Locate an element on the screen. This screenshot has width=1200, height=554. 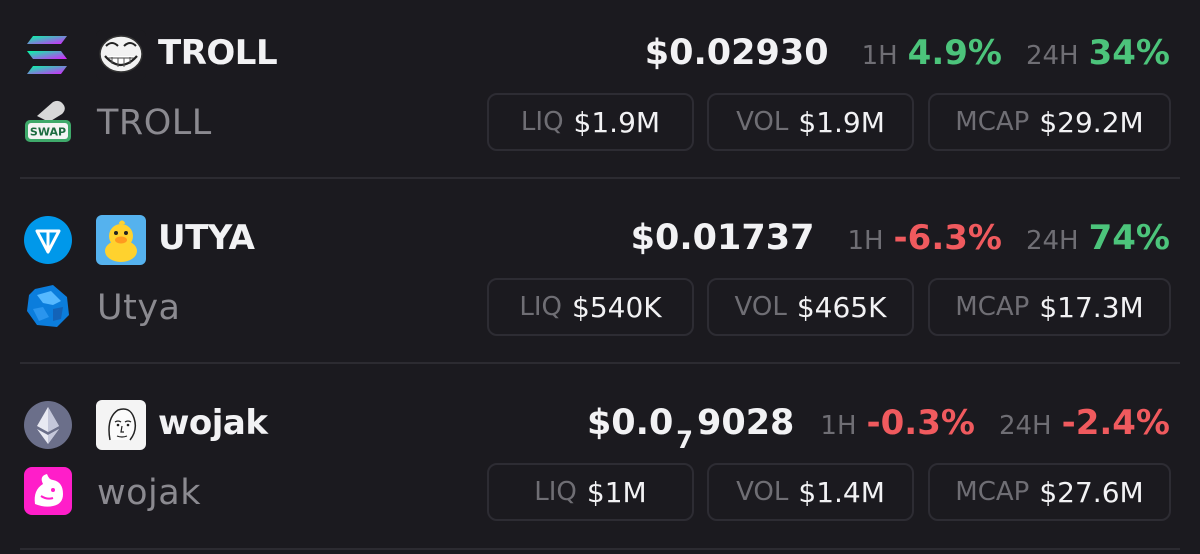
token-price: $0.01737 is located at coordinates (722, 238).